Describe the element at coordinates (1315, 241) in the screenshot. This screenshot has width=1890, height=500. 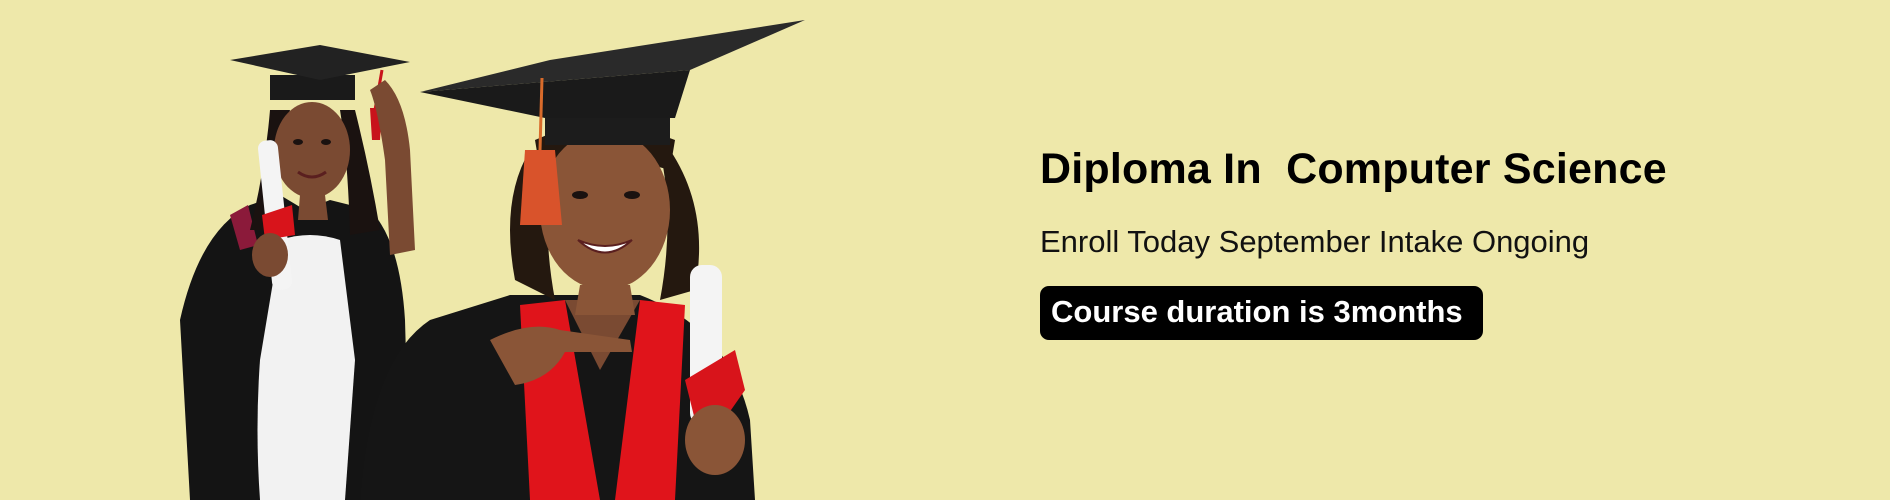
I see `enrollment-text: Enroll Today September Intake Ongoing` at that location.